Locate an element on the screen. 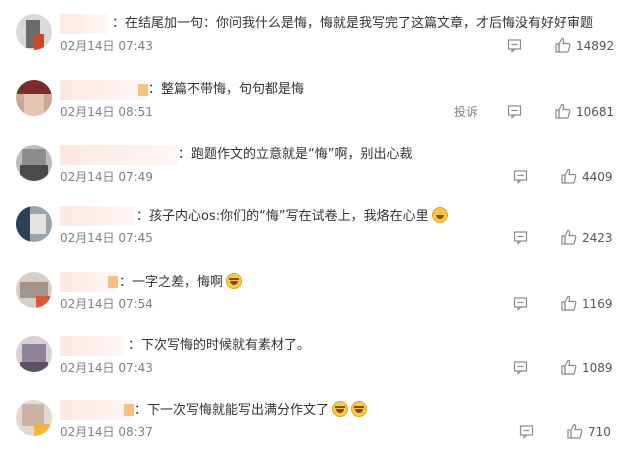 The height and width of the screenshot is (462, 630). comment-text: ：在结尾加一句：你问我什么是悔，悔就是我写完了这篇文章，才后悔没有好好审题 is located at coordinates (353, 23).